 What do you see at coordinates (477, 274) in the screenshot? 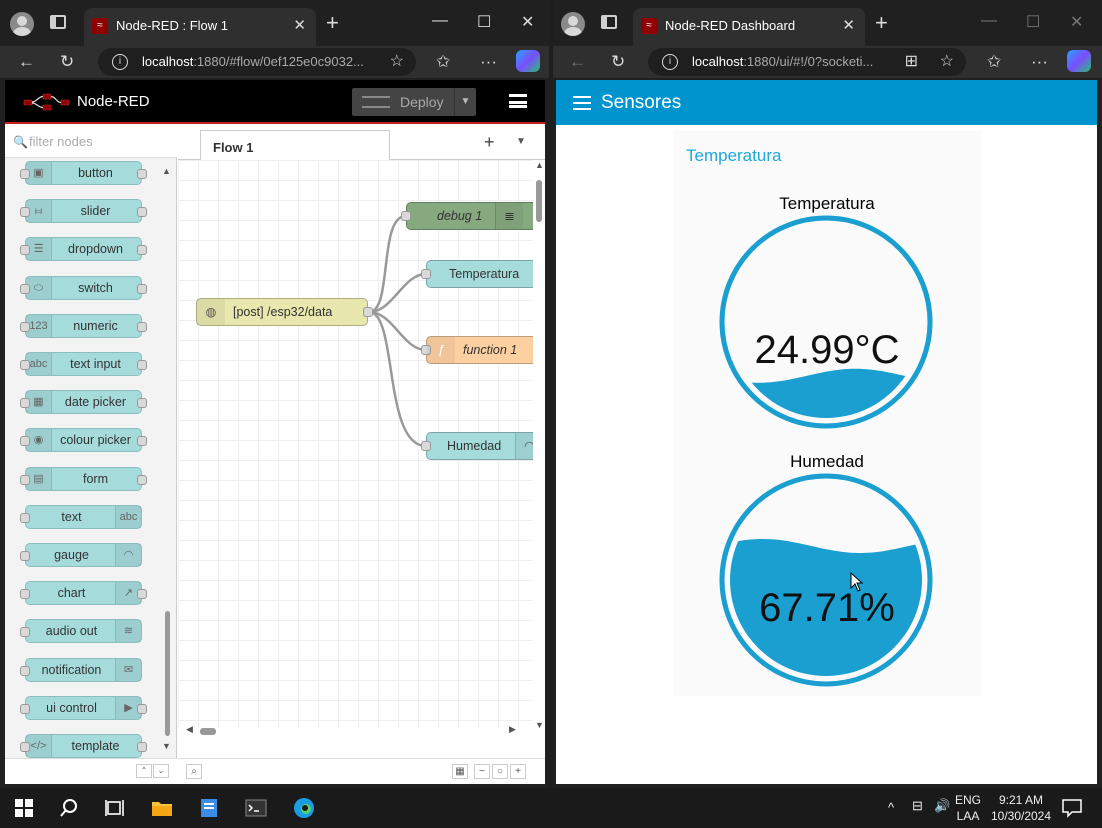
I see `temperatura-gauge-node: Temperatura` at bounding box center [477, 274].